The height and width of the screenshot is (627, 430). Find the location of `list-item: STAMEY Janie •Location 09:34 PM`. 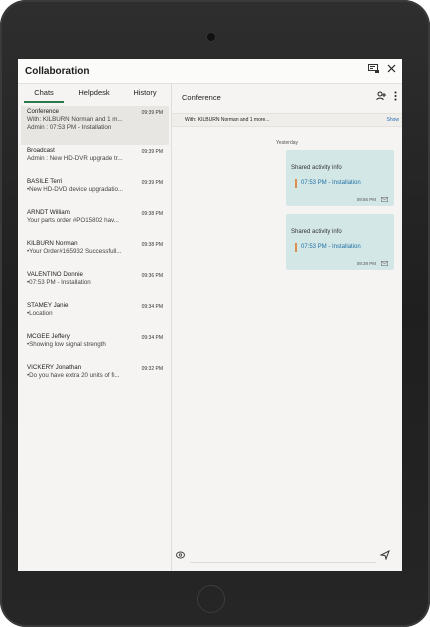

list-item: STAMEY Janie •Location 09:34 PM is located at coordinates (95, 315).